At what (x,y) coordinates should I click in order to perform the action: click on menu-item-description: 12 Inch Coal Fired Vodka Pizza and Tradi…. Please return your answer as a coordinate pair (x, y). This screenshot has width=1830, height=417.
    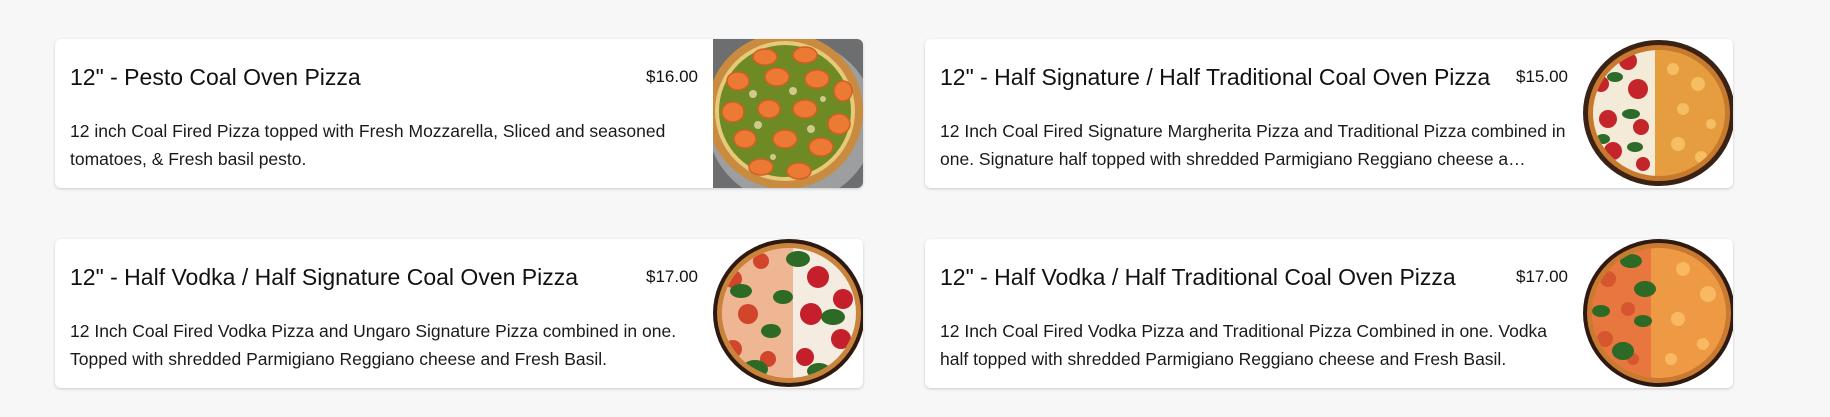
    Looking at the image, I should click on (1244, 345).